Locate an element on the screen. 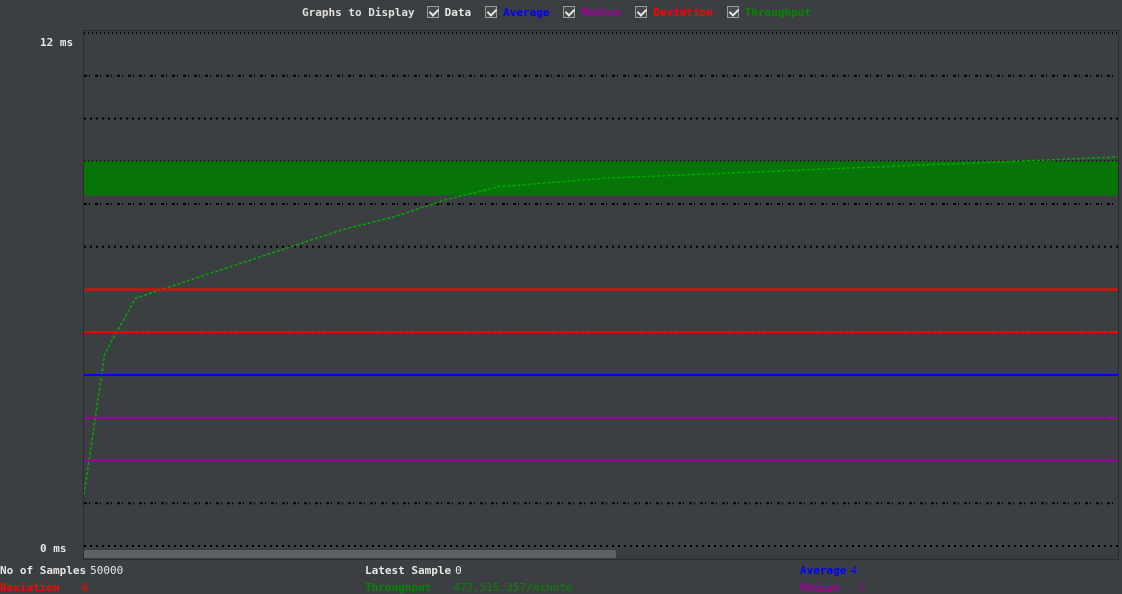  data-checkbox is located at coordinates (432, 12).